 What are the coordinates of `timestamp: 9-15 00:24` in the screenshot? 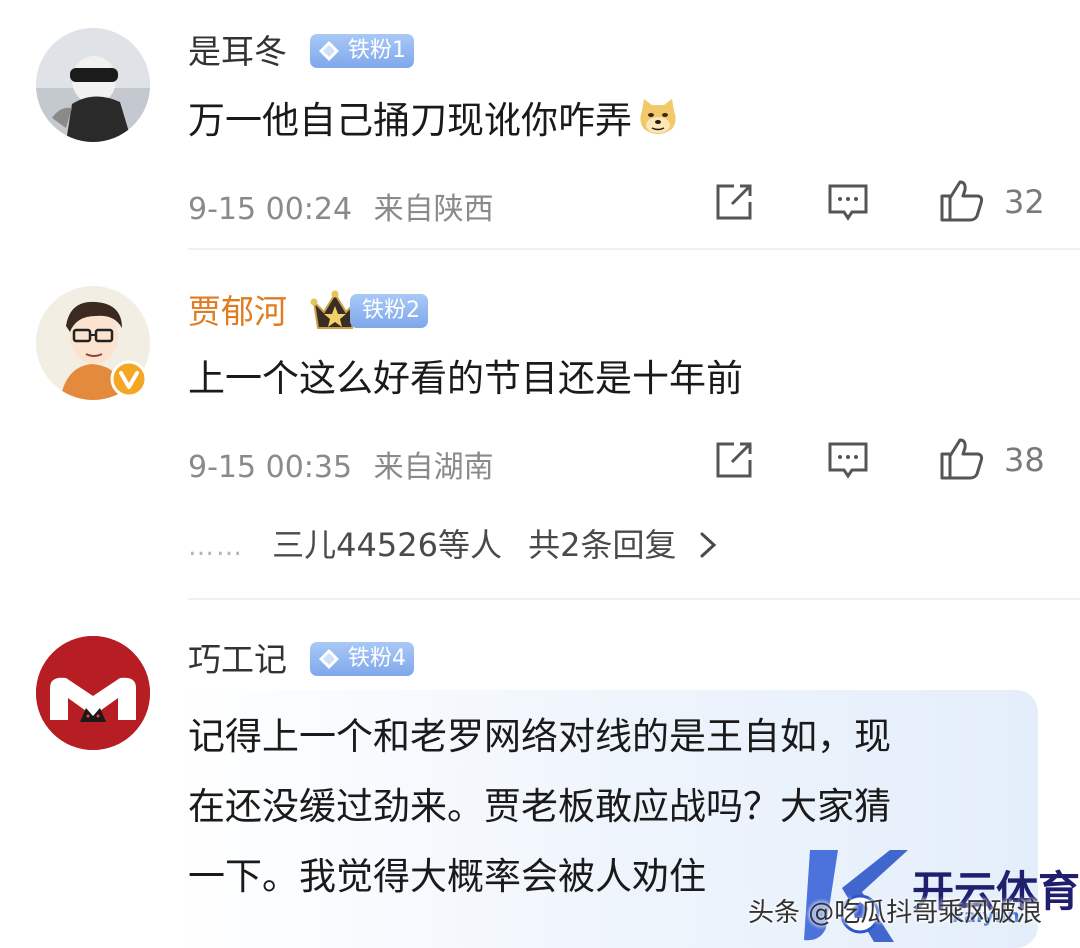 It's located at (270, 209).